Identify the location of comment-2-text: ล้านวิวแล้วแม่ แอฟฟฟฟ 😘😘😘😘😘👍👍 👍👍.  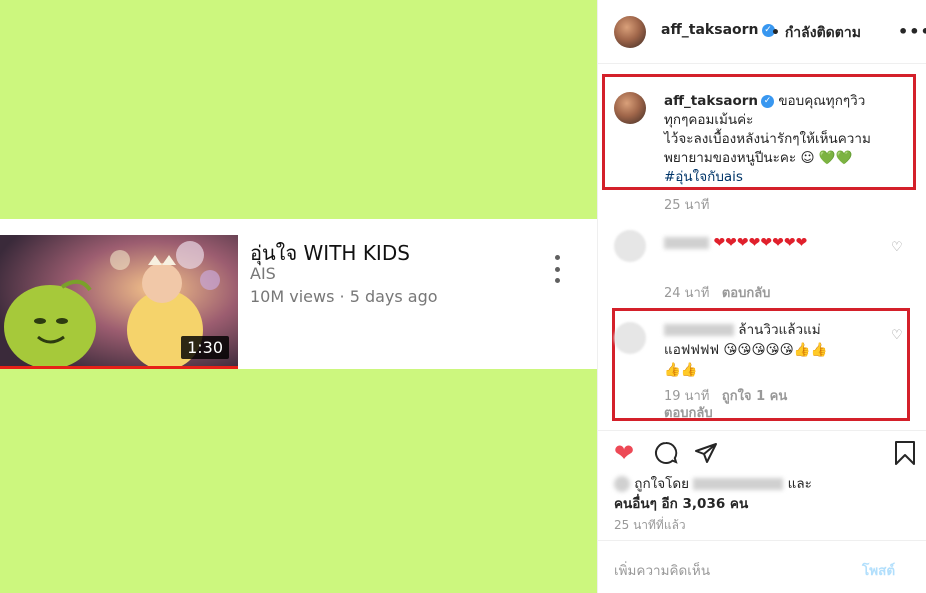
(776, 350).